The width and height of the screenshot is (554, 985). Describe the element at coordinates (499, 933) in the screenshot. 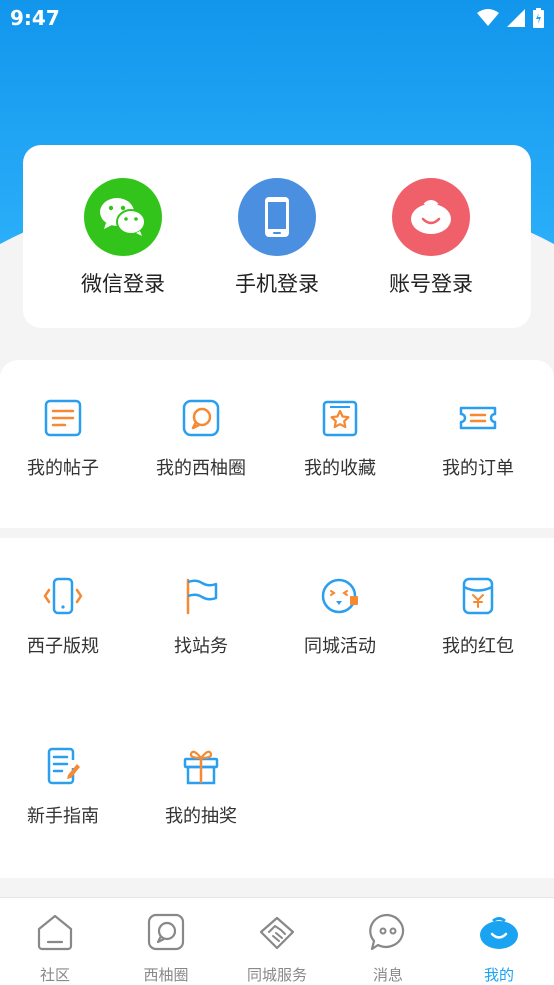

I see `profile-icon` at that location.